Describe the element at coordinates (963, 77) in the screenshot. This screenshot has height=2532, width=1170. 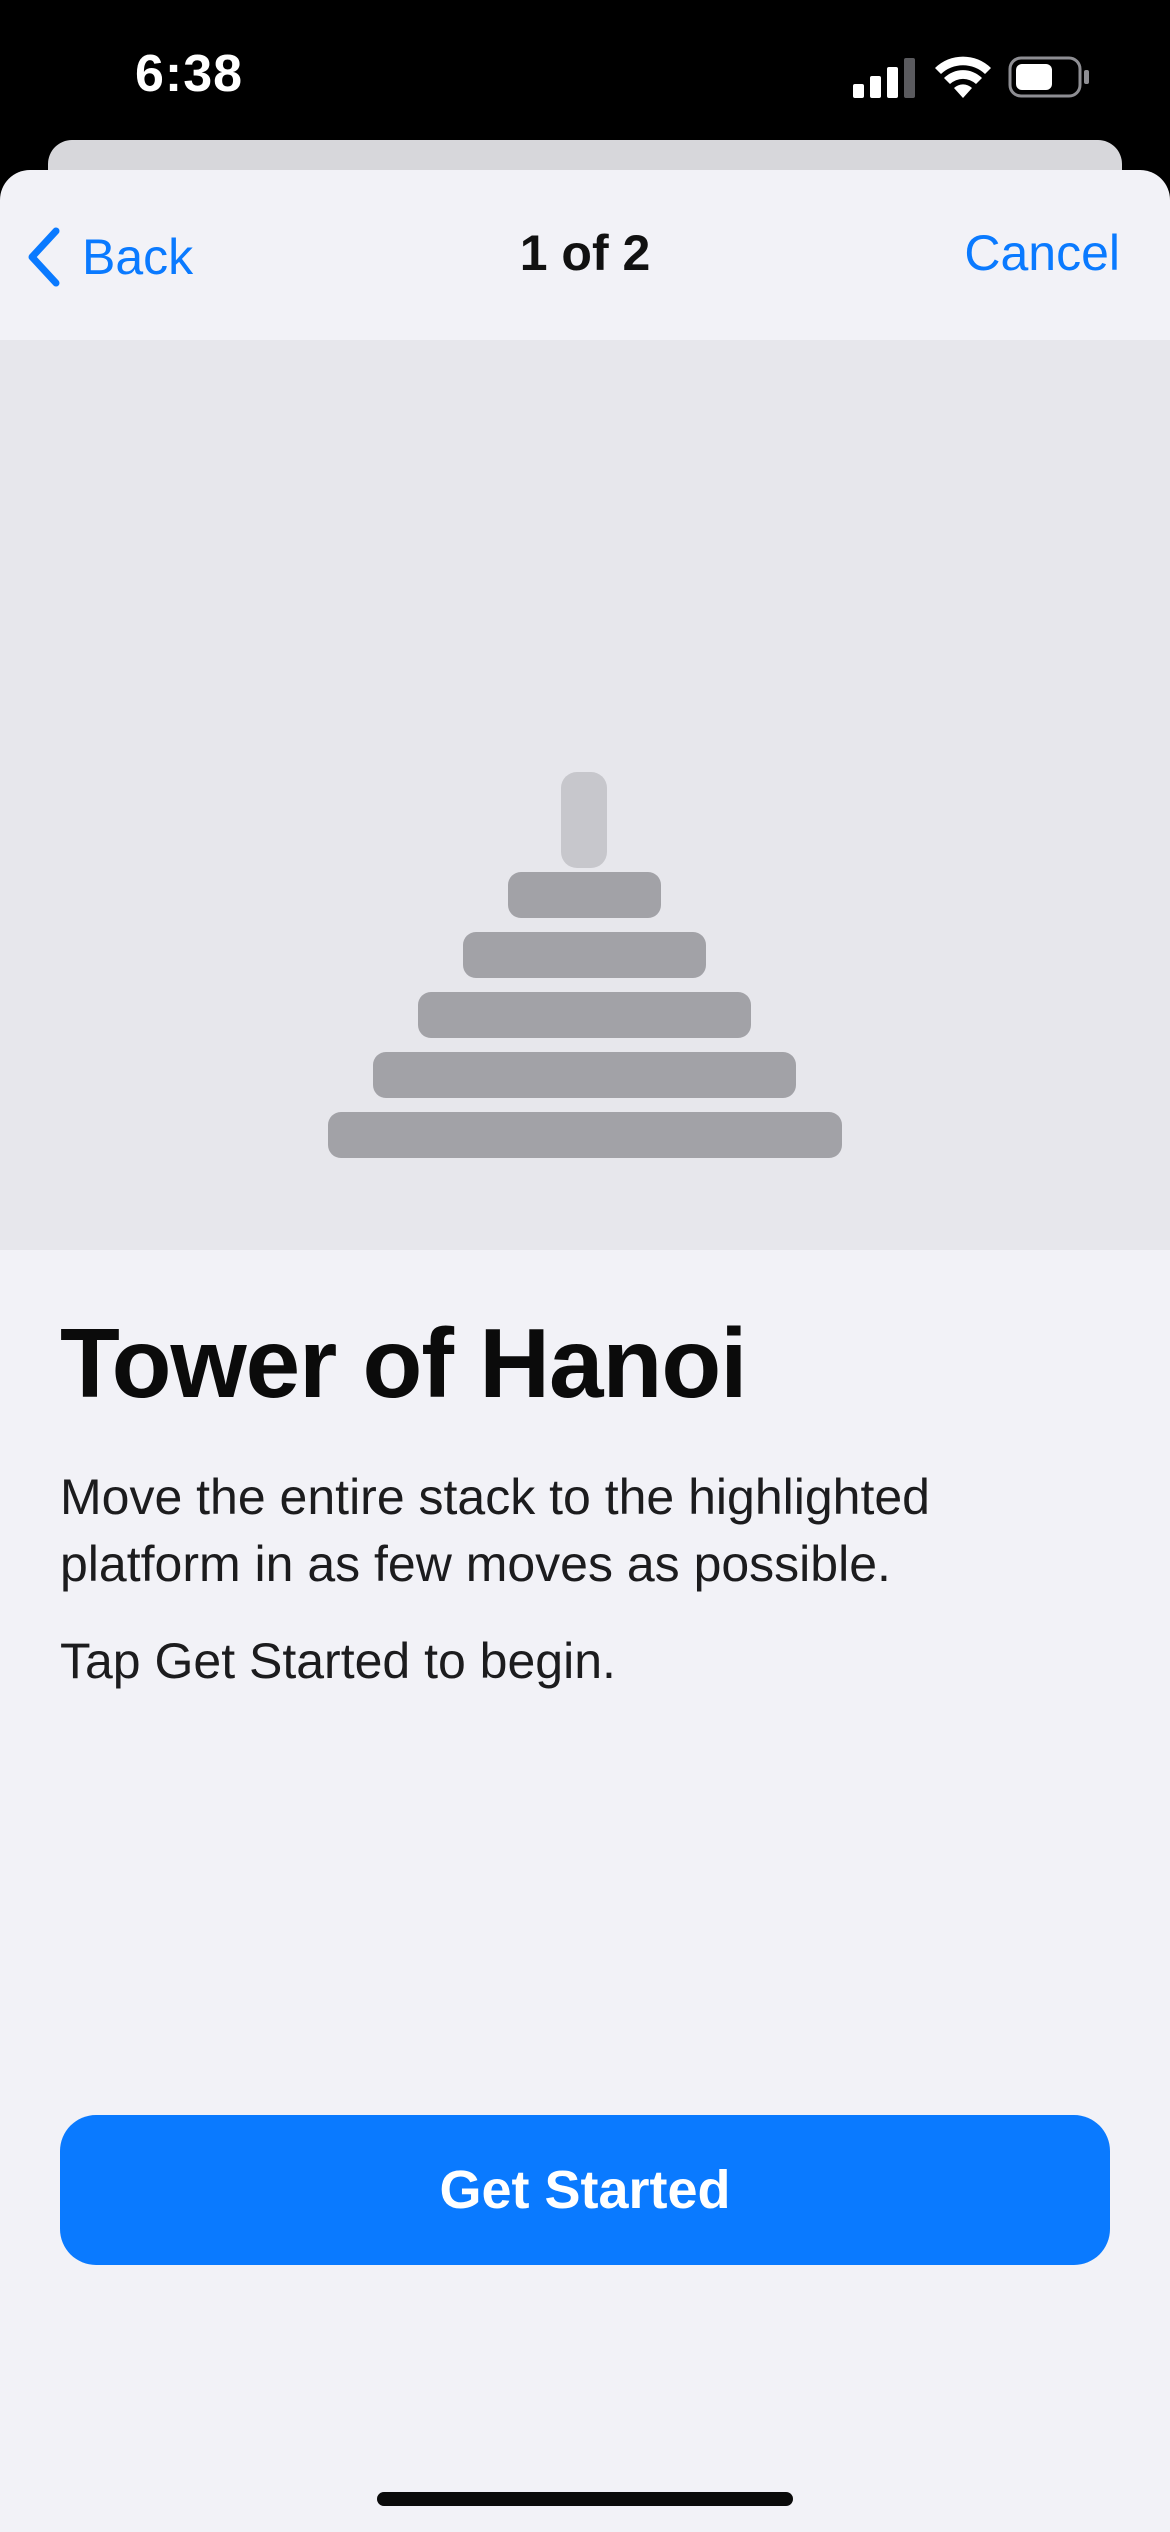
I see `wifi-icon` at that location.